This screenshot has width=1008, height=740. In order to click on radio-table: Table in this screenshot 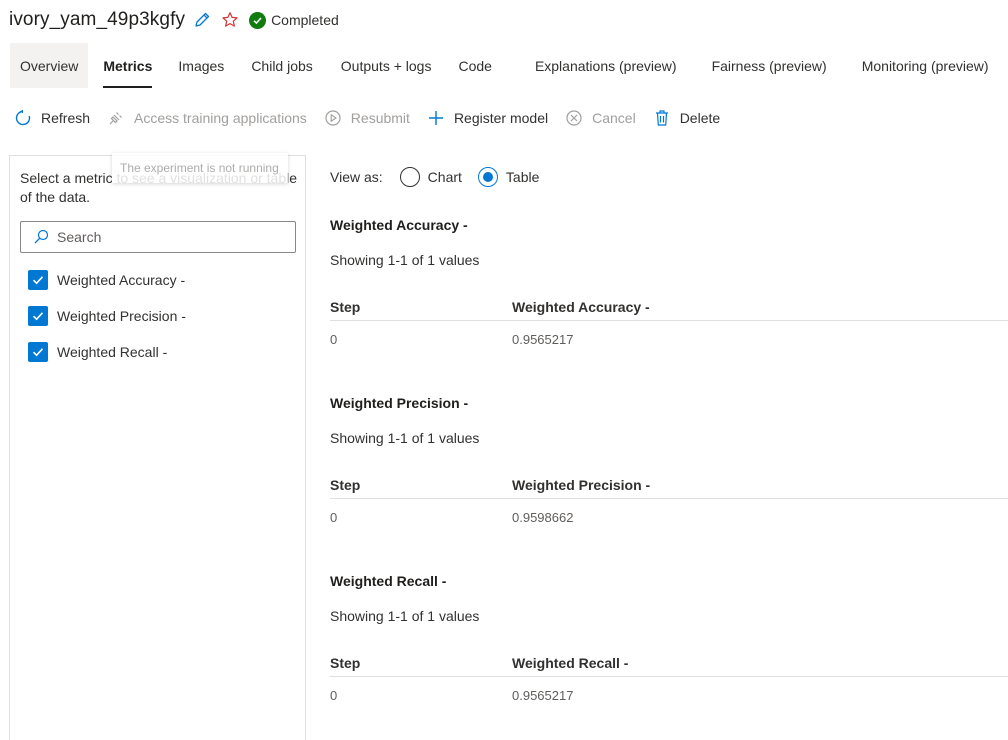, I will do `click(508, 177)`.